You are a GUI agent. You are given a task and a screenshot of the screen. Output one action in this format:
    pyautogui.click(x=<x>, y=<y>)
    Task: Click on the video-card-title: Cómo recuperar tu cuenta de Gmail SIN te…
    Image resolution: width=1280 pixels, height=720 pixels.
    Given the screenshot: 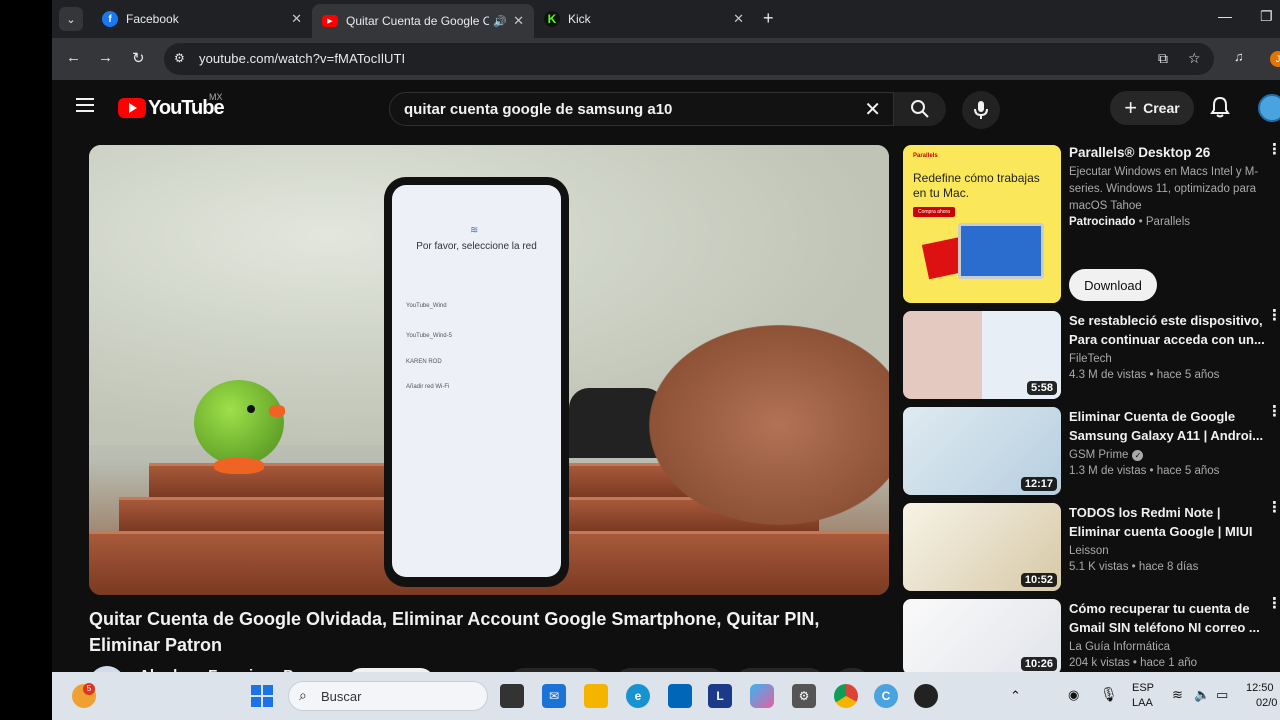 What is the action you would take?
    pyautogui.click(x=1167, y=618)
    